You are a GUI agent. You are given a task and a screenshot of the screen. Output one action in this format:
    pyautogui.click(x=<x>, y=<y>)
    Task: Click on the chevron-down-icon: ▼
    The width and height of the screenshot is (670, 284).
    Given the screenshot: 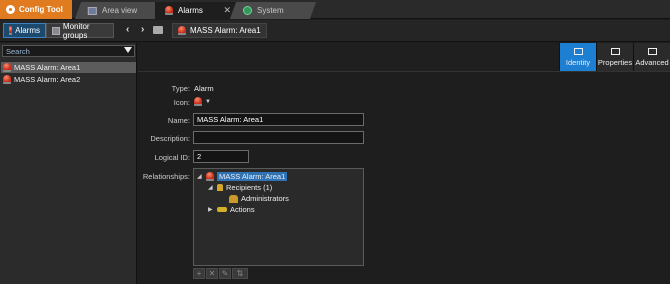 What is the action you would take?
    pyautogui.click(x=208, y=102)
    